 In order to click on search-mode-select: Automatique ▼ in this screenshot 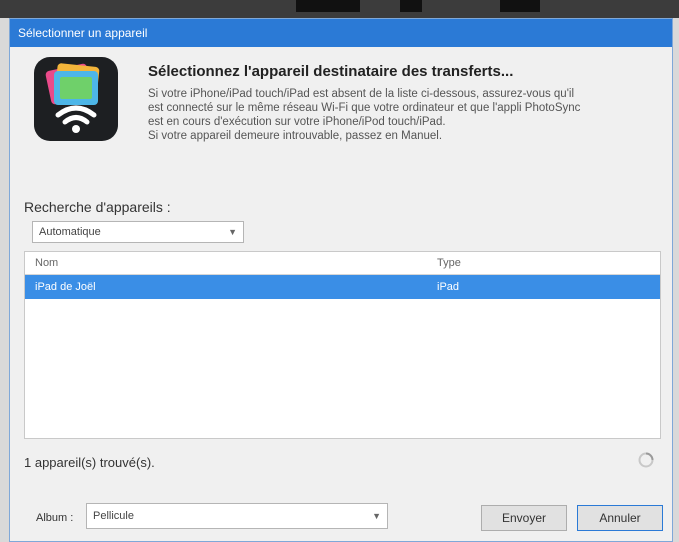, I will do `click(138, 232)`.